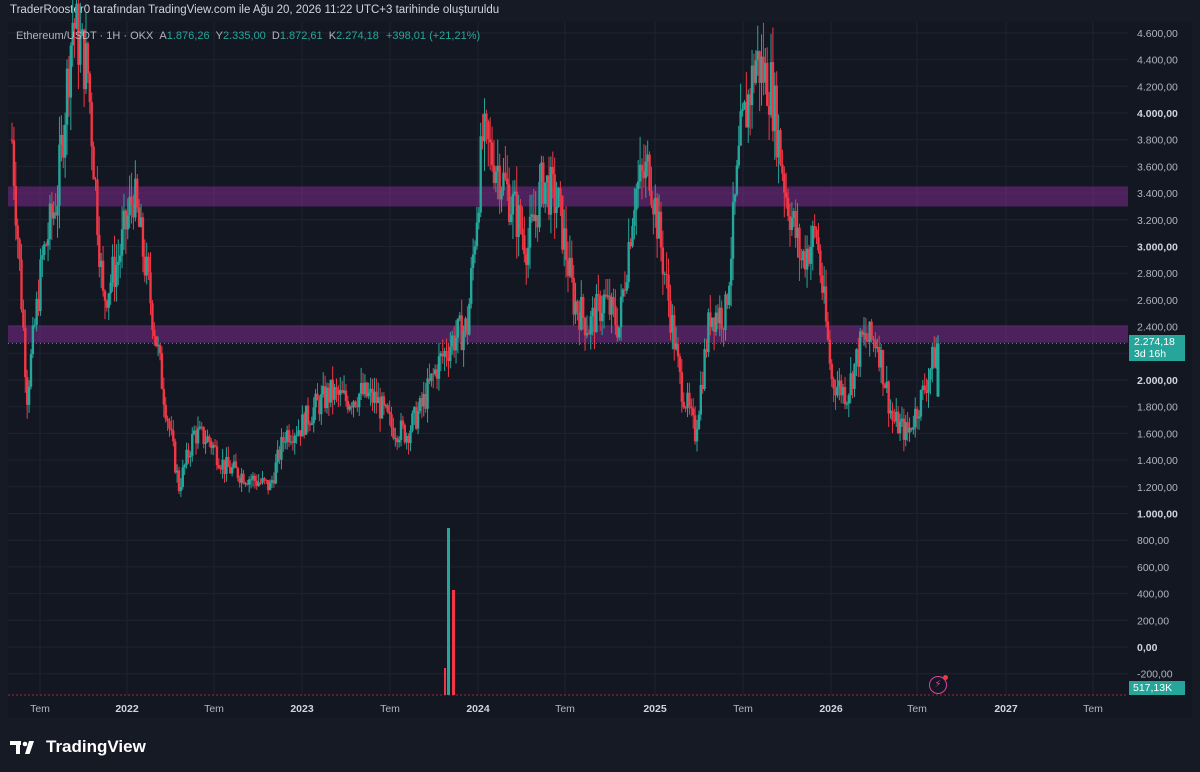 This screenshot has width=1200, height=772. Describe the element at coordinates (275, 36) in the screenshot. I see `low-key: D` at that location.